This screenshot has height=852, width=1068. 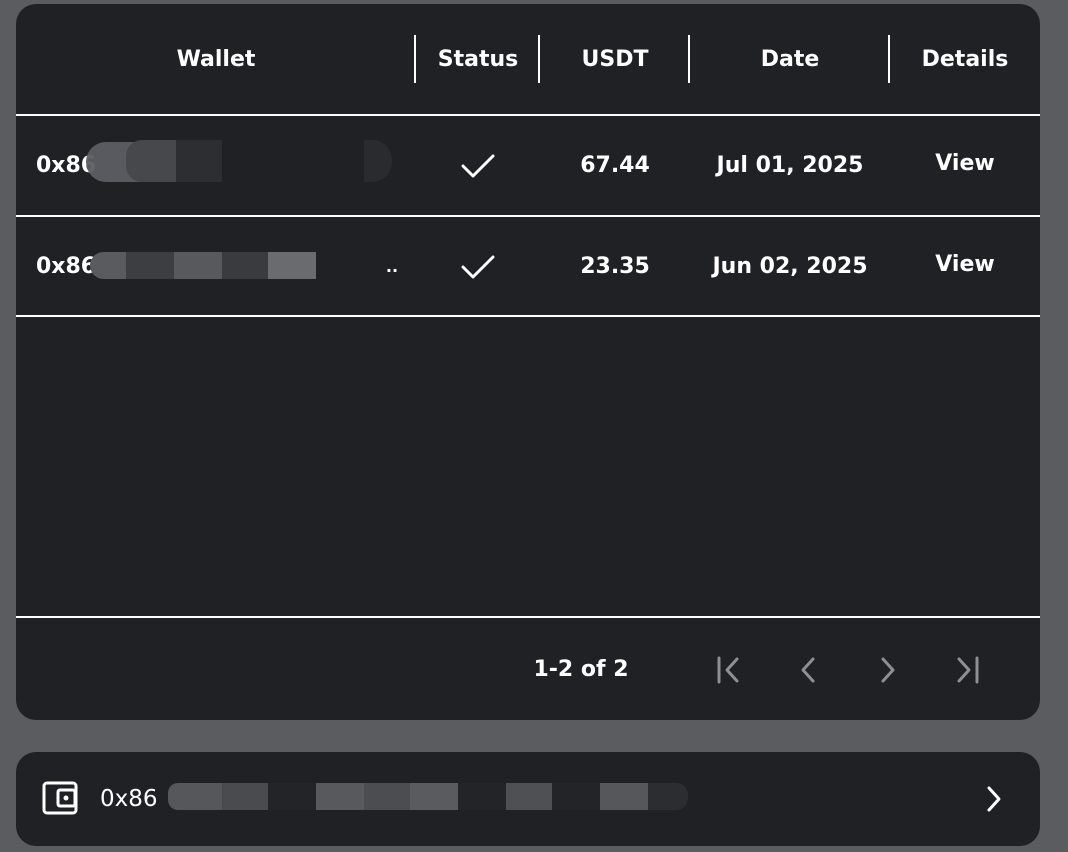 I want to click on first-page-icon, so click(x=728, y=670).